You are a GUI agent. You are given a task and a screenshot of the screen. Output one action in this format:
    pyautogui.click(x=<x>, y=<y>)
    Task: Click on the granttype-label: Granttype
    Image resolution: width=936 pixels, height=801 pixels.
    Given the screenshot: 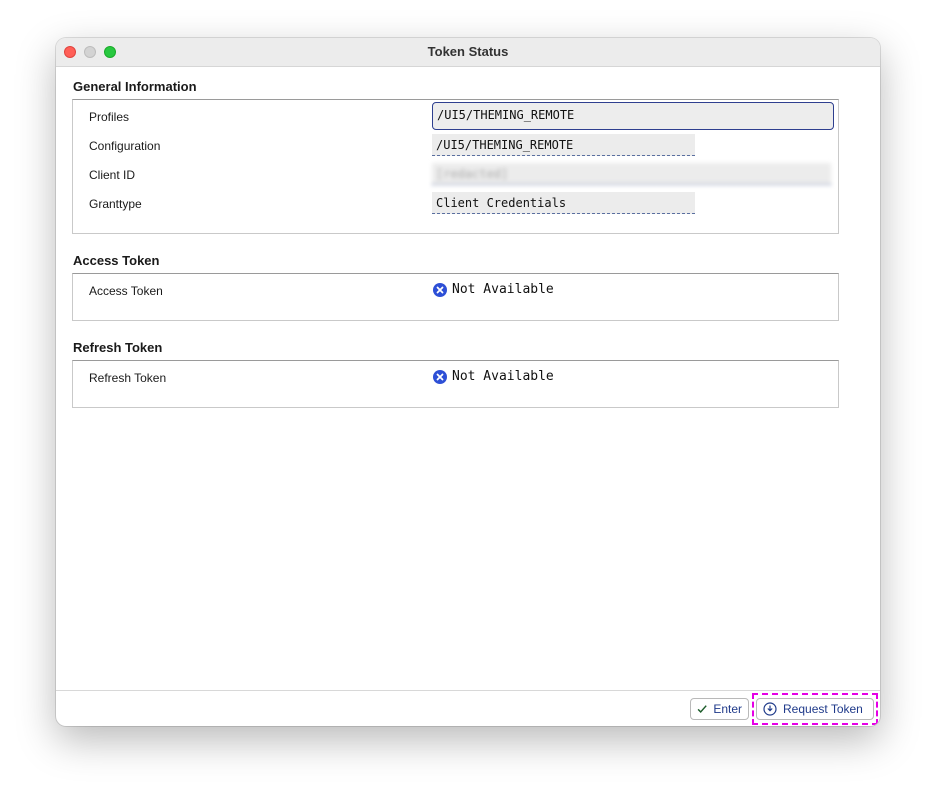 What is the action you would take?
    pyautogui.click(x=115, y=204)
    